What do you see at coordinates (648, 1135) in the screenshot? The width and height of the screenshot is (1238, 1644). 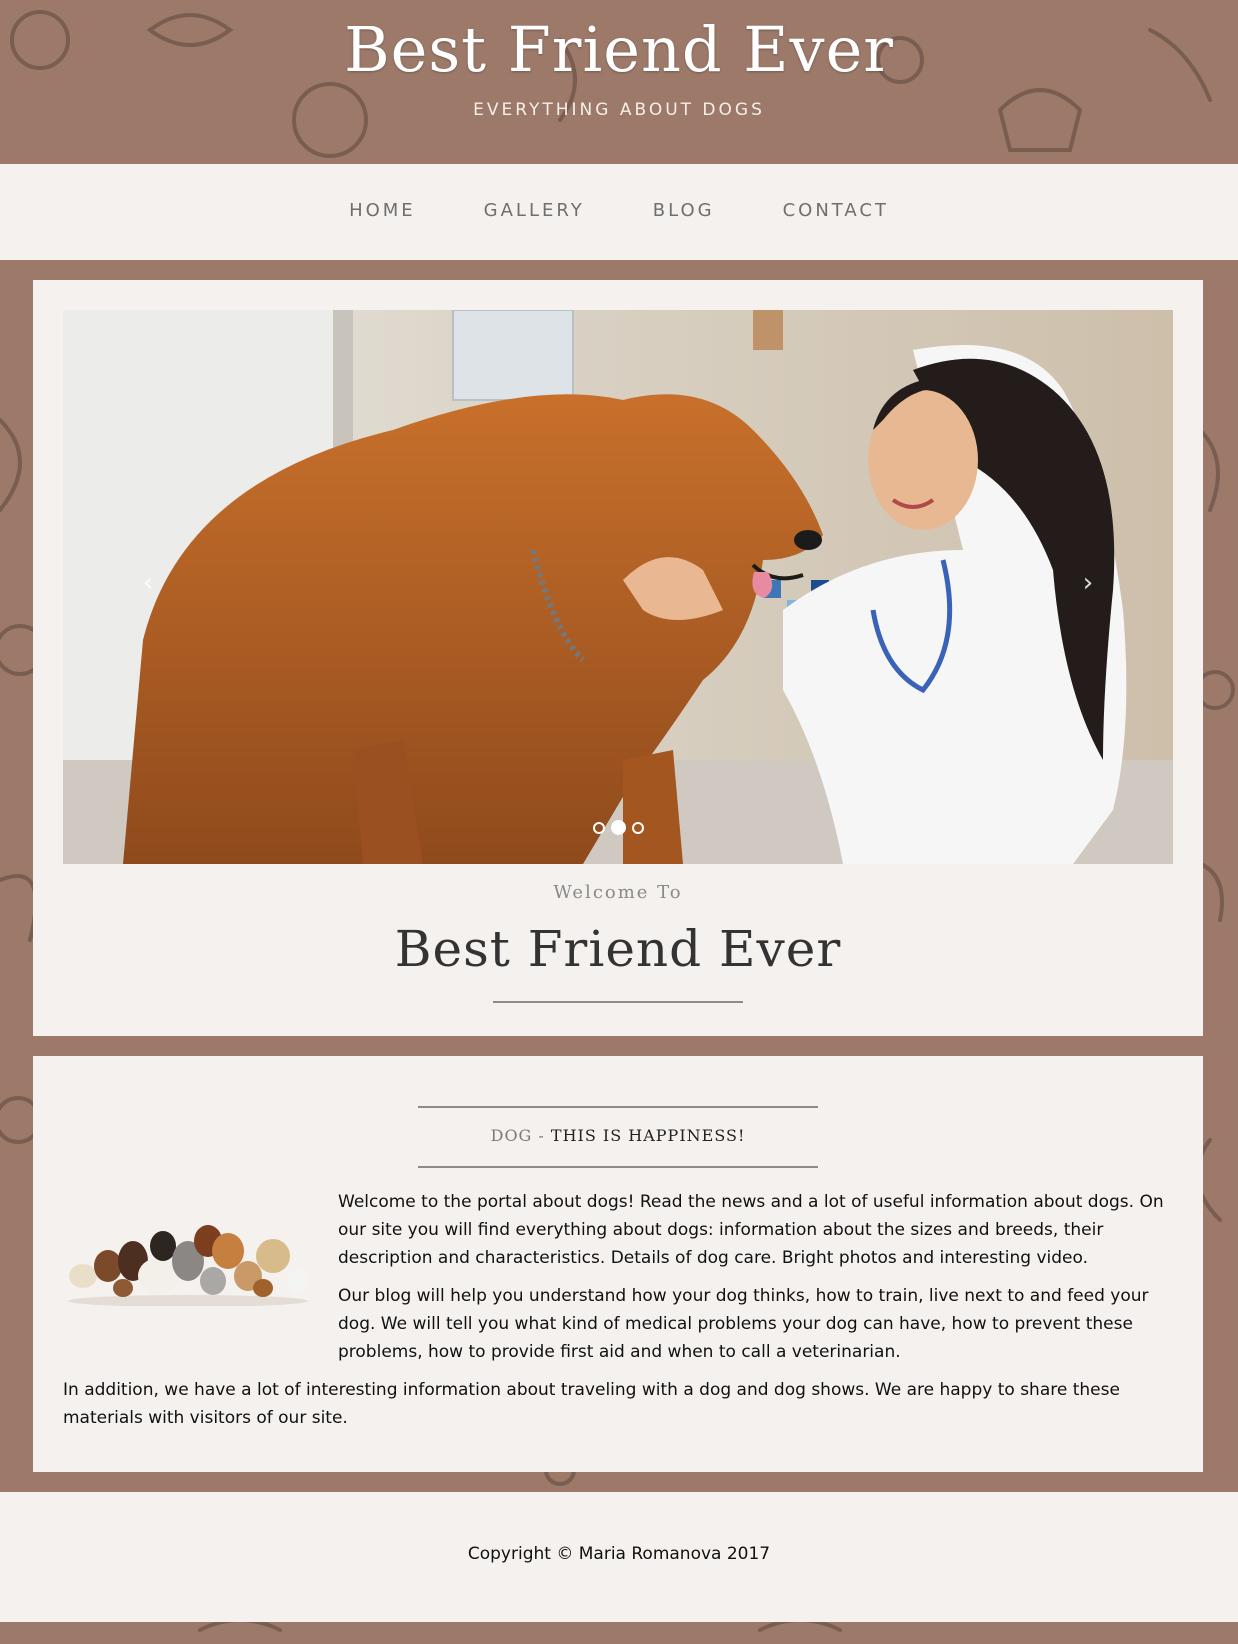 I see `about-heading-dark: THIS IS HAPPINESS!` at bounding box center [648, 1135].